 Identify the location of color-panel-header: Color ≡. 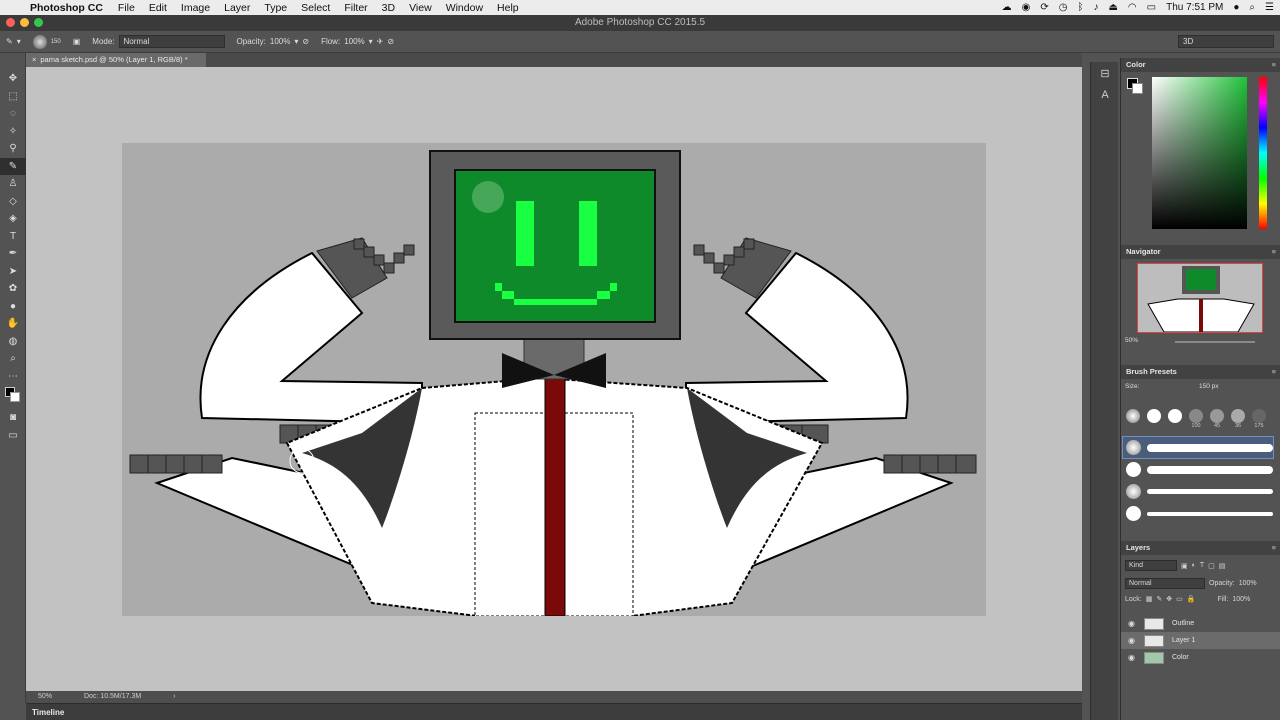
(1200, 65).